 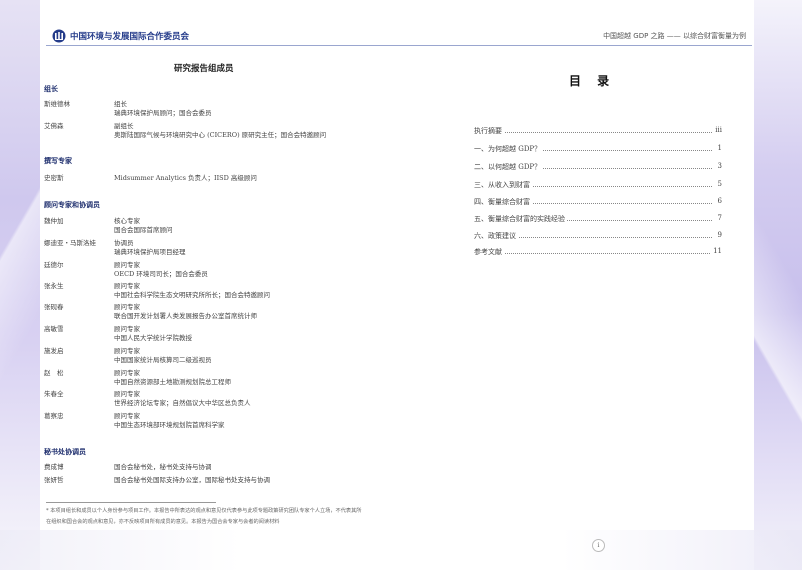 What do you see at coordinates (54, 467) in the screenshot?
I see `member-name: 费成博` at bounding box center [54, 467].